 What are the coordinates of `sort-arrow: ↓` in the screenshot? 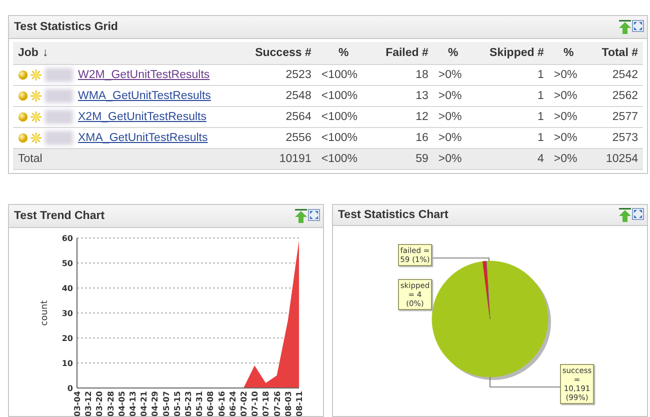 It's located at (45, 53).